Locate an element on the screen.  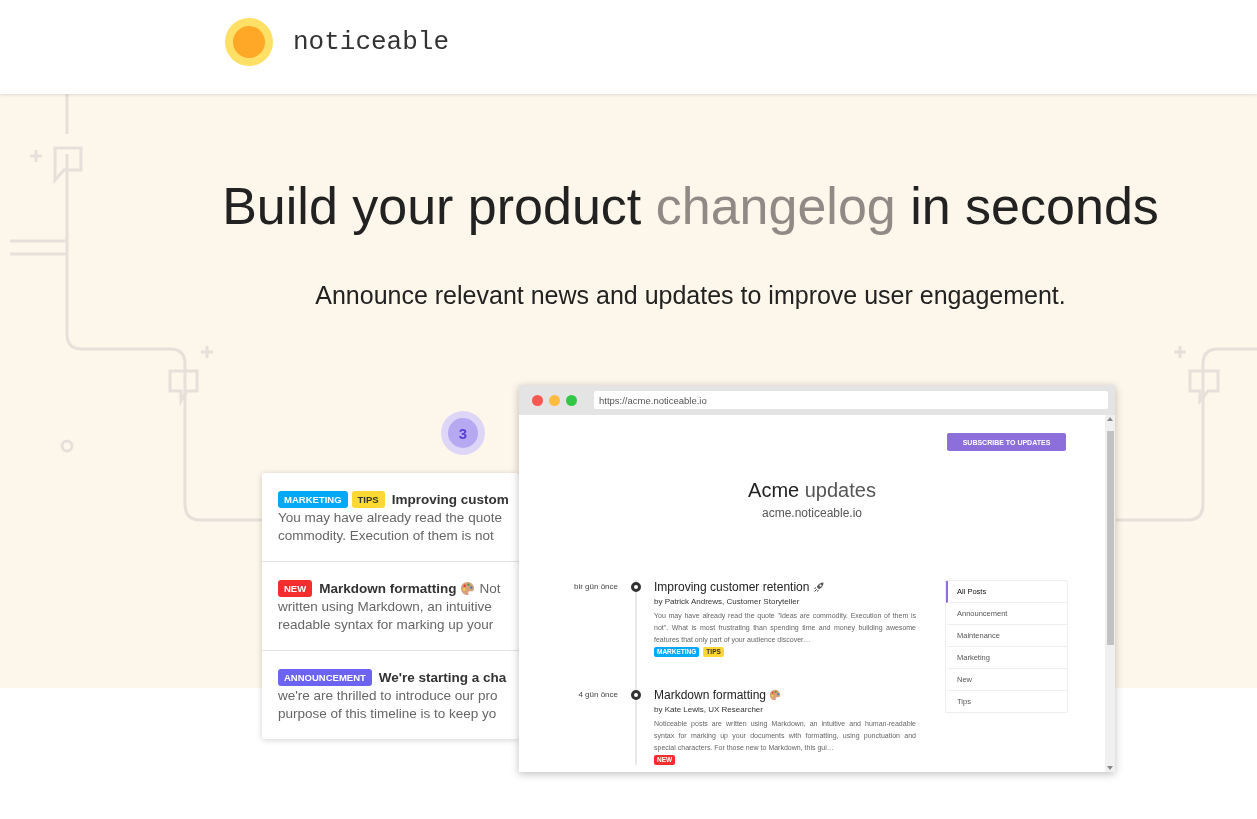
notification-text: we're are thrilled to introduce our pro is located at coordinates (388, 696).